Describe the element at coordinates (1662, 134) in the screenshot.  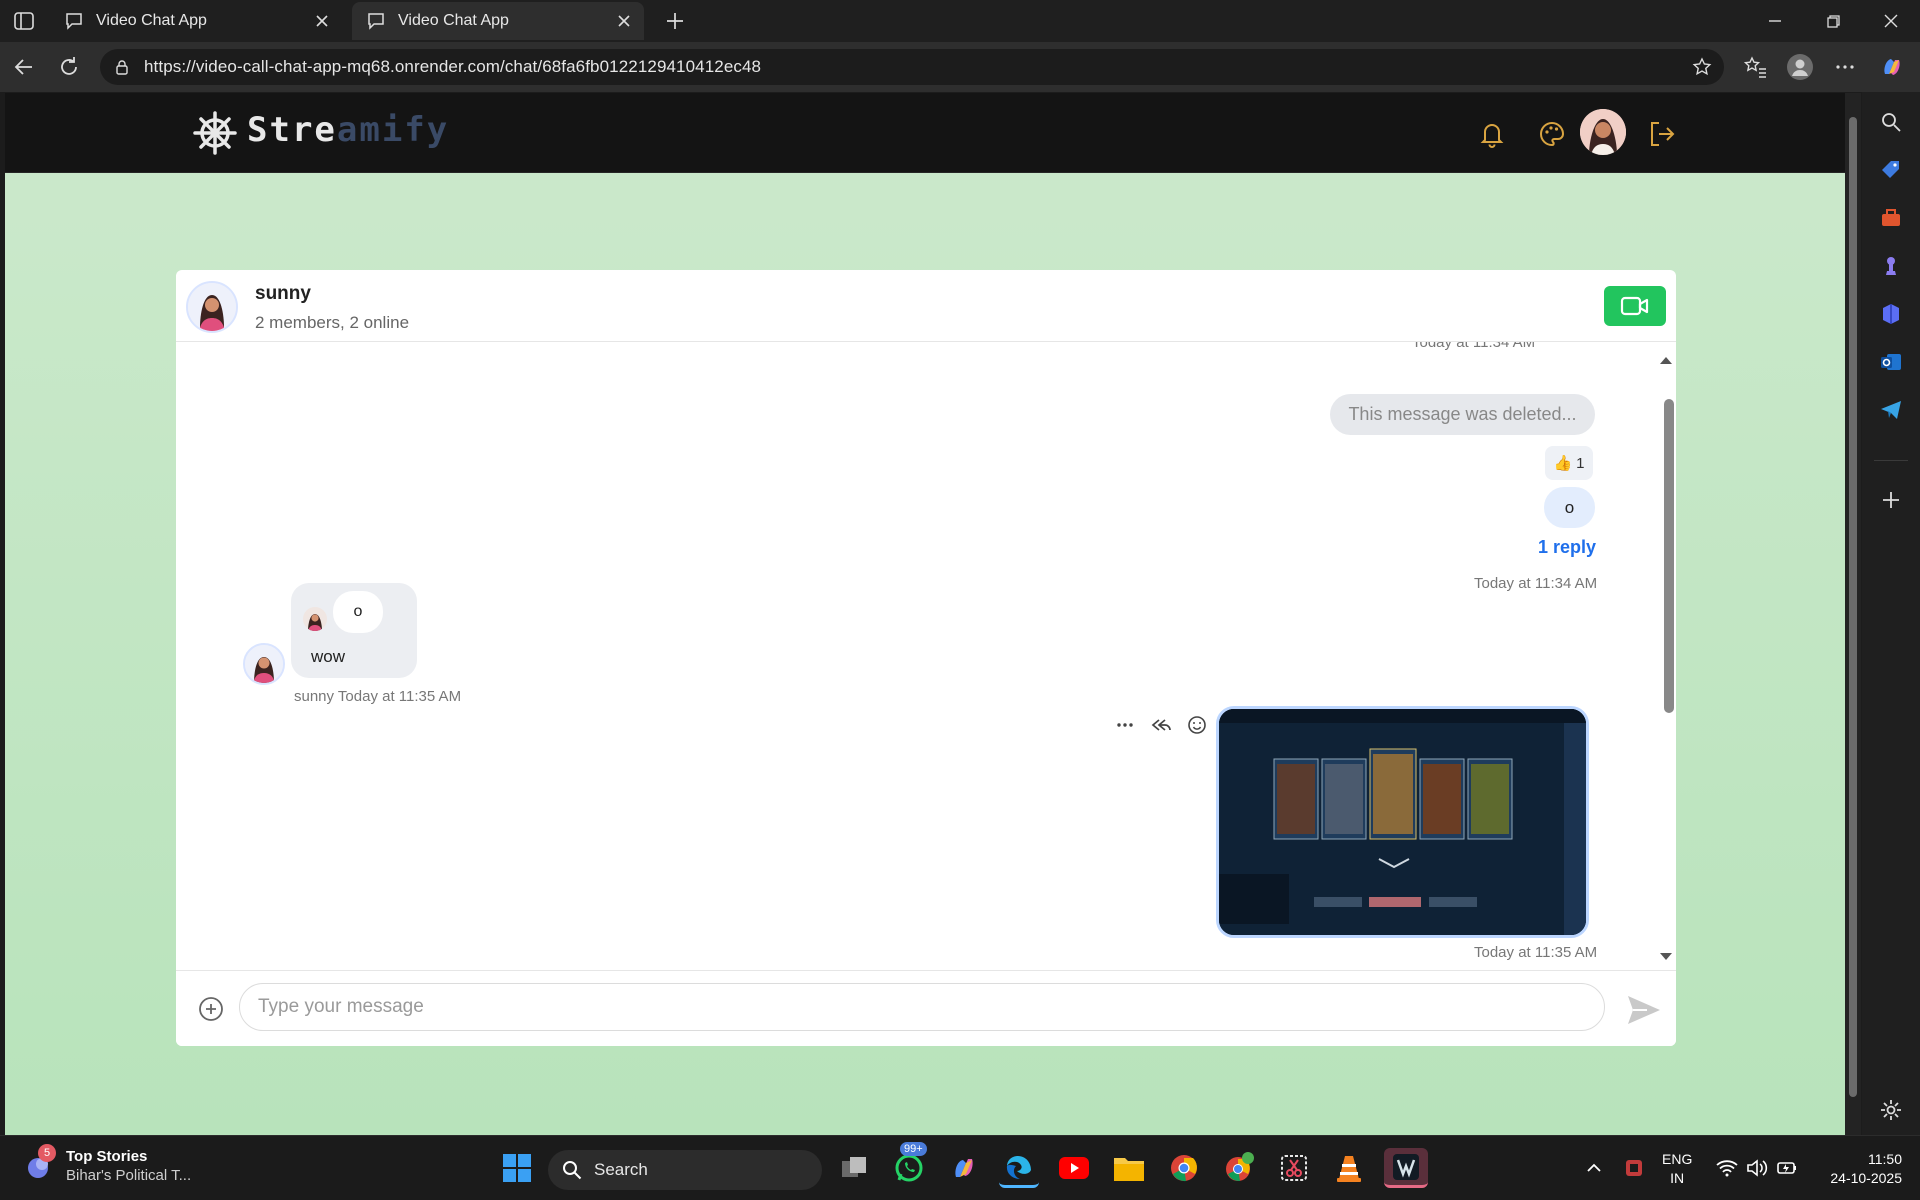
I see `logout-icon` at that location.